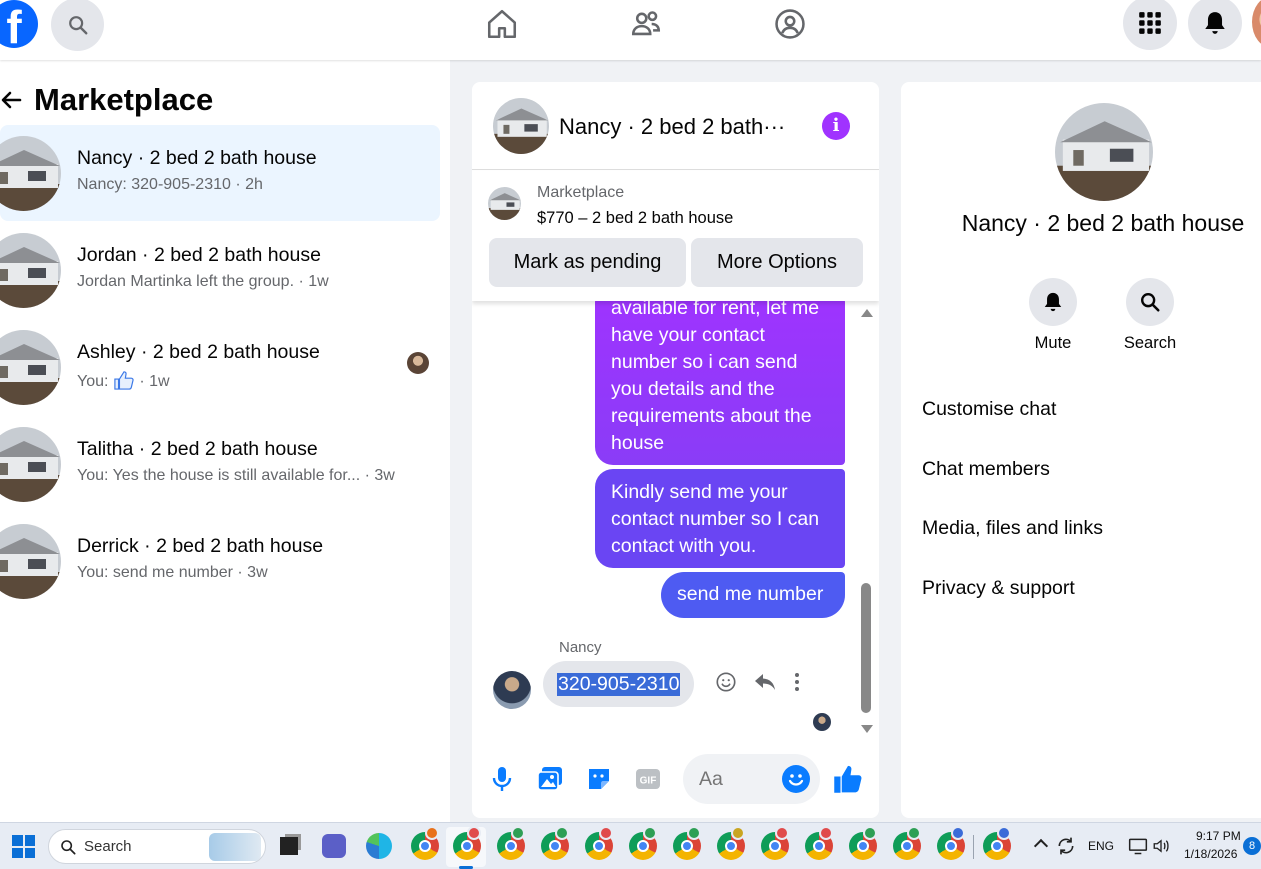  I want to click on thumbs-up-icon, so click(848, 779).